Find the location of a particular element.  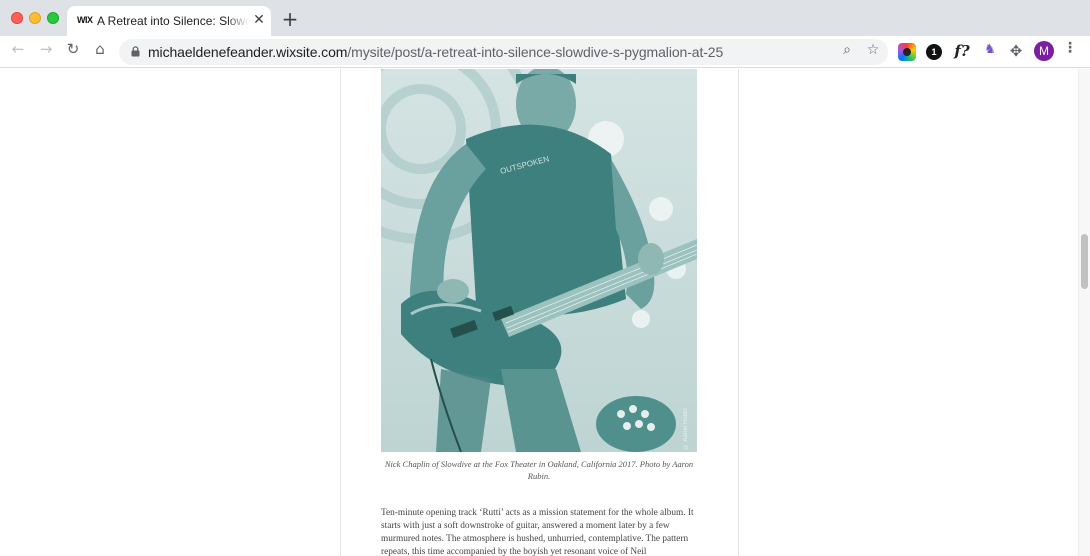

forward-button: → is located at coordinates (46, 52).